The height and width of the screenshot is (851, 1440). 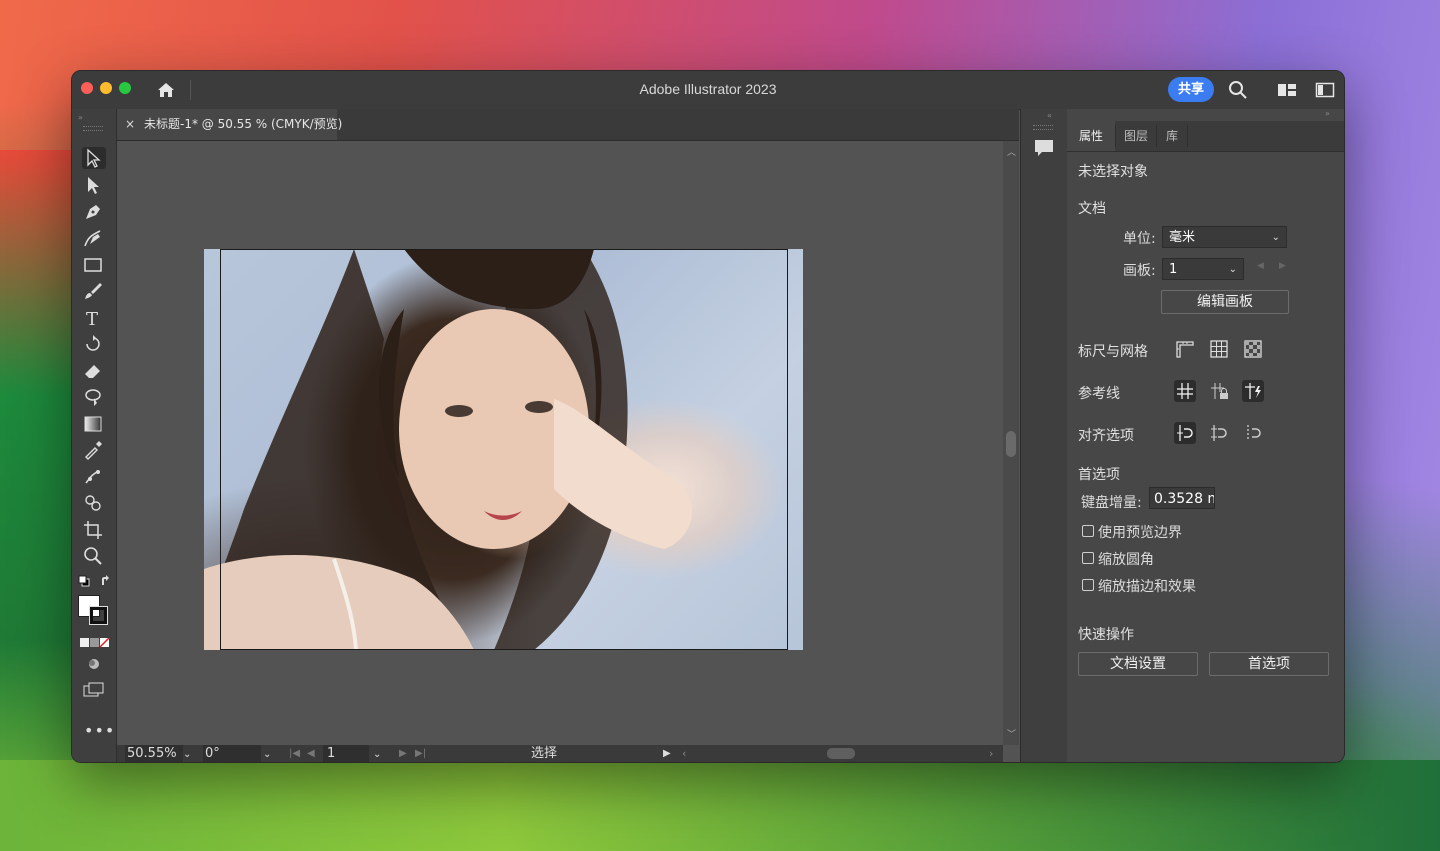 What do you see at coordinates (1113, 352) in the screenshot?
I see `rulers-grids-label: 标尺与网格` at bounding box center [1113, 352].